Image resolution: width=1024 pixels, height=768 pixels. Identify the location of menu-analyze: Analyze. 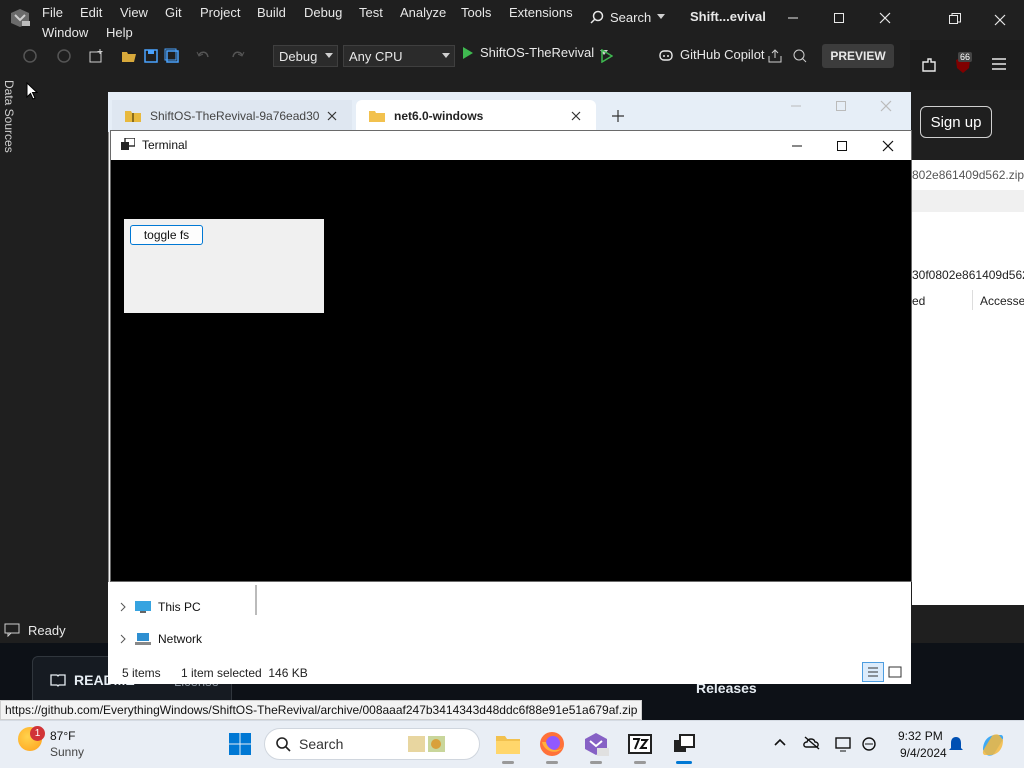
(423, 12).